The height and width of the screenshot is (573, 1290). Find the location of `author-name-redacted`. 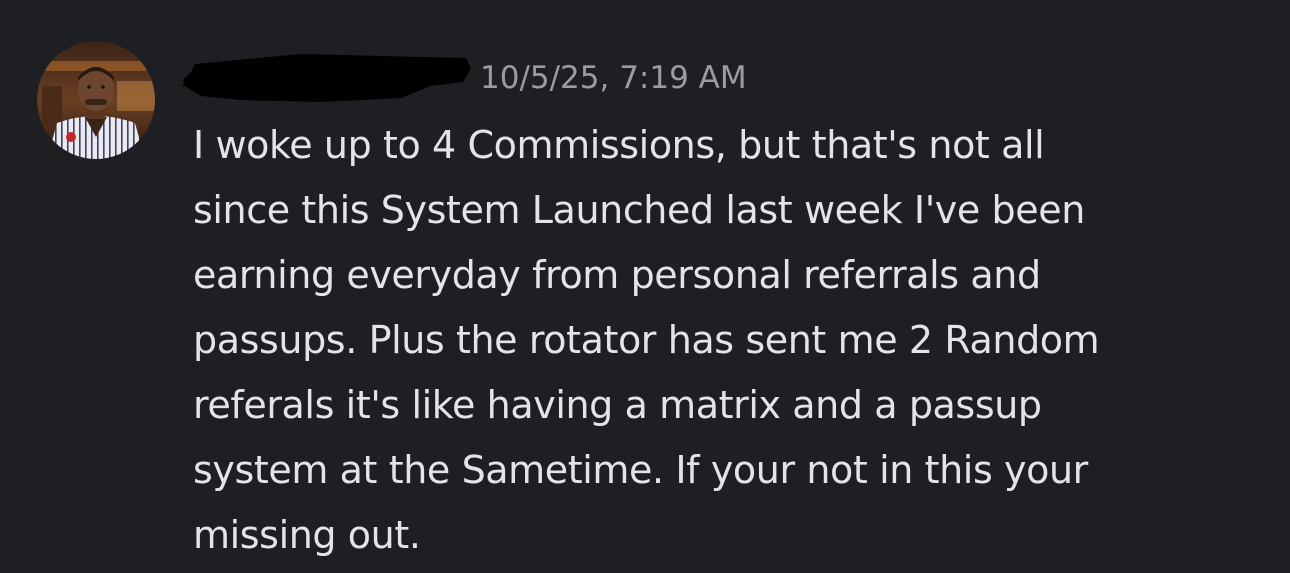

author-name-redacted is located at coordinates (327, 75).